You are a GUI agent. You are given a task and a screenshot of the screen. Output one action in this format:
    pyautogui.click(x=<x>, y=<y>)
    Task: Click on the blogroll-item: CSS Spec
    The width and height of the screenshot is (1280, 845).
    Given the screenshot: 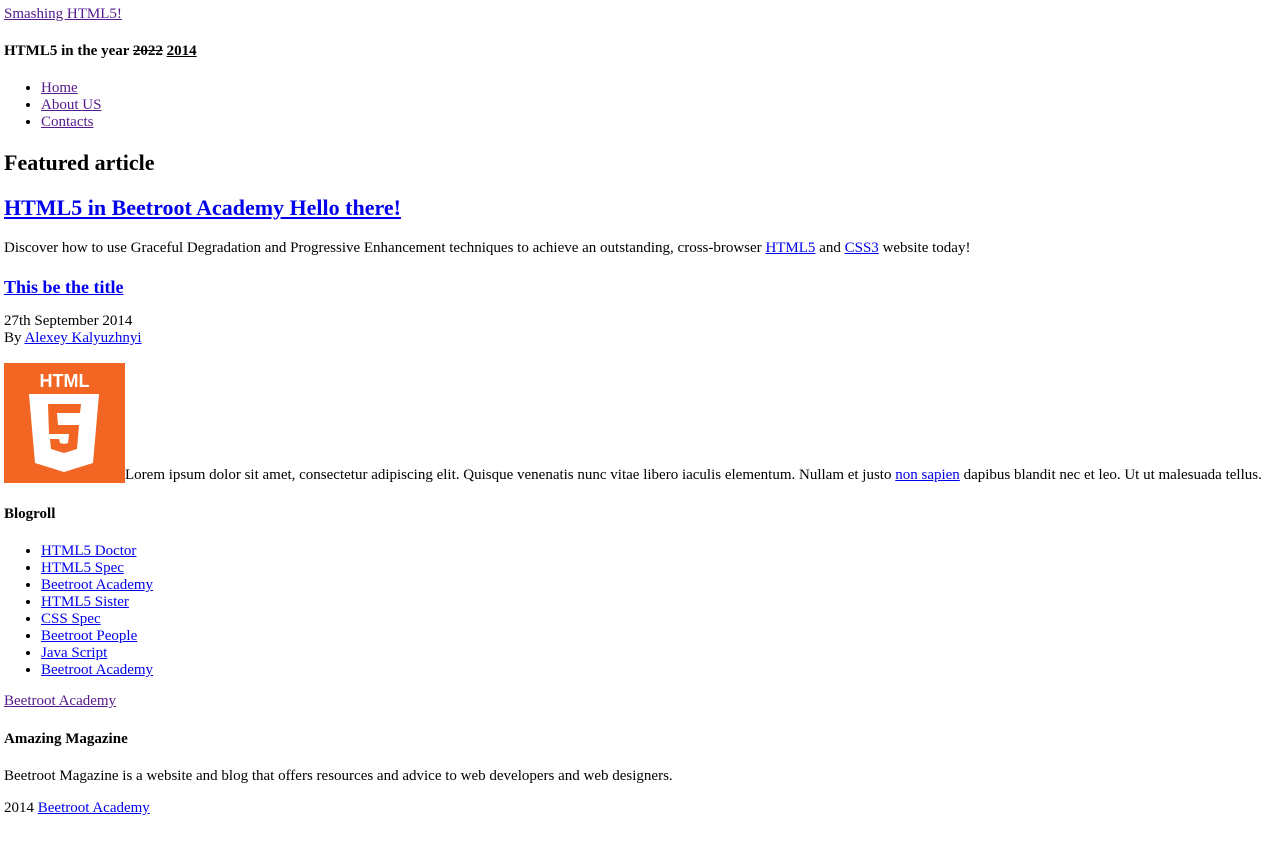 What is the action you would take?
    pyautogui.click(x=97, y=619)
    